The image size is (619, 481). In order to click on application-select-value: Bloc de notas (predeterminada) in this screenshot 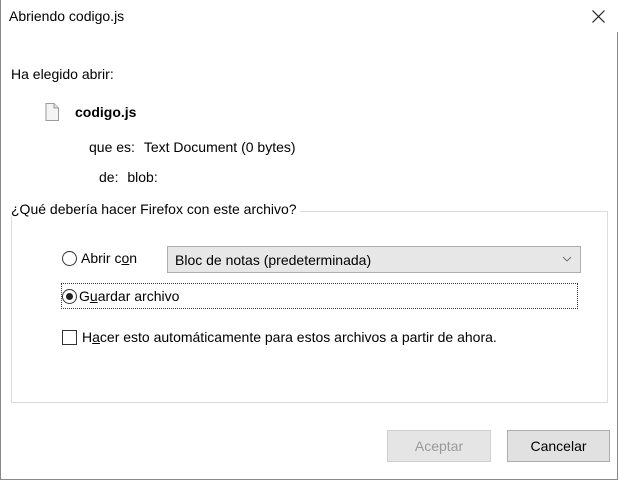, I will do `click(273, 259)`.